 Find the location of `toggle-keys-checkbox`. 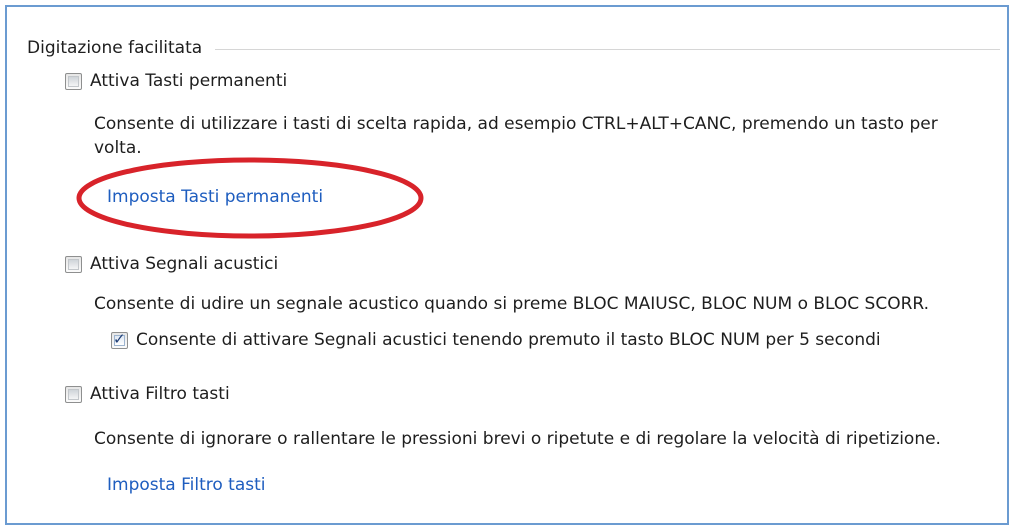

toggle-keys-checkbox is located at coordinates (73, 264).